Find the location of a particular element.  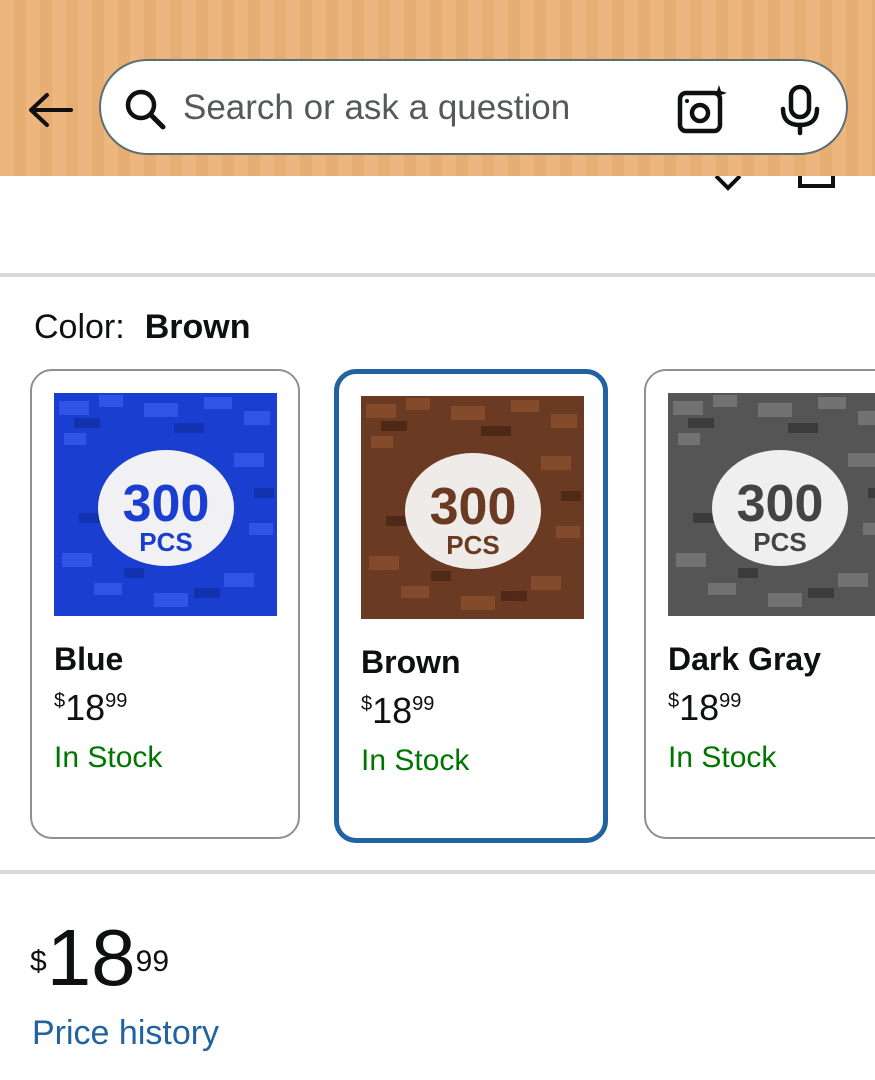

color-option-brown: 300 PCS Brown $1899 In Stock is located at coordinates (471, 606).